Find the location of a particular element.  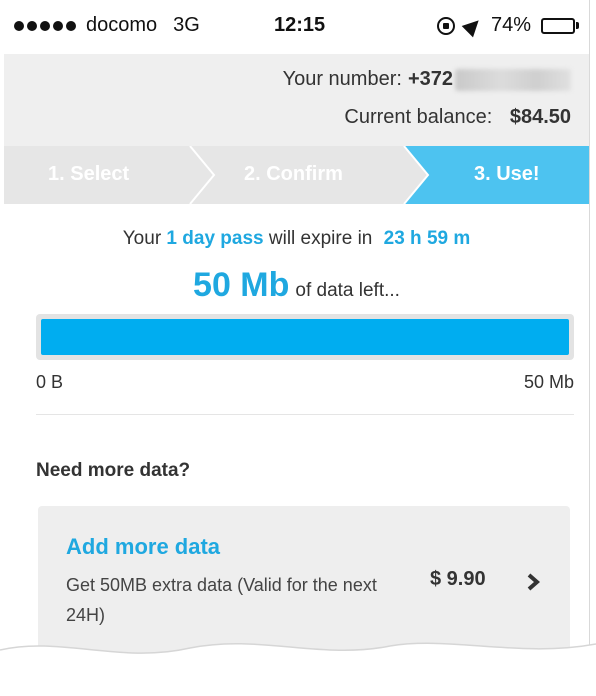

step-confirm: 2. Confirm is located at coordinates (293, 174).